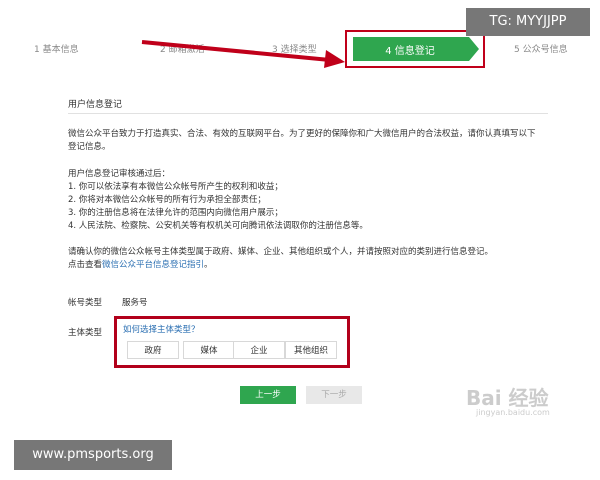 This screenshot has height=480, width=600. Describe the element at coordinates (175, 213) in the screenshot. I see `rights-item: 3. 你的注册信息将在法律允许的范围内向微信用户展示；` at that location.